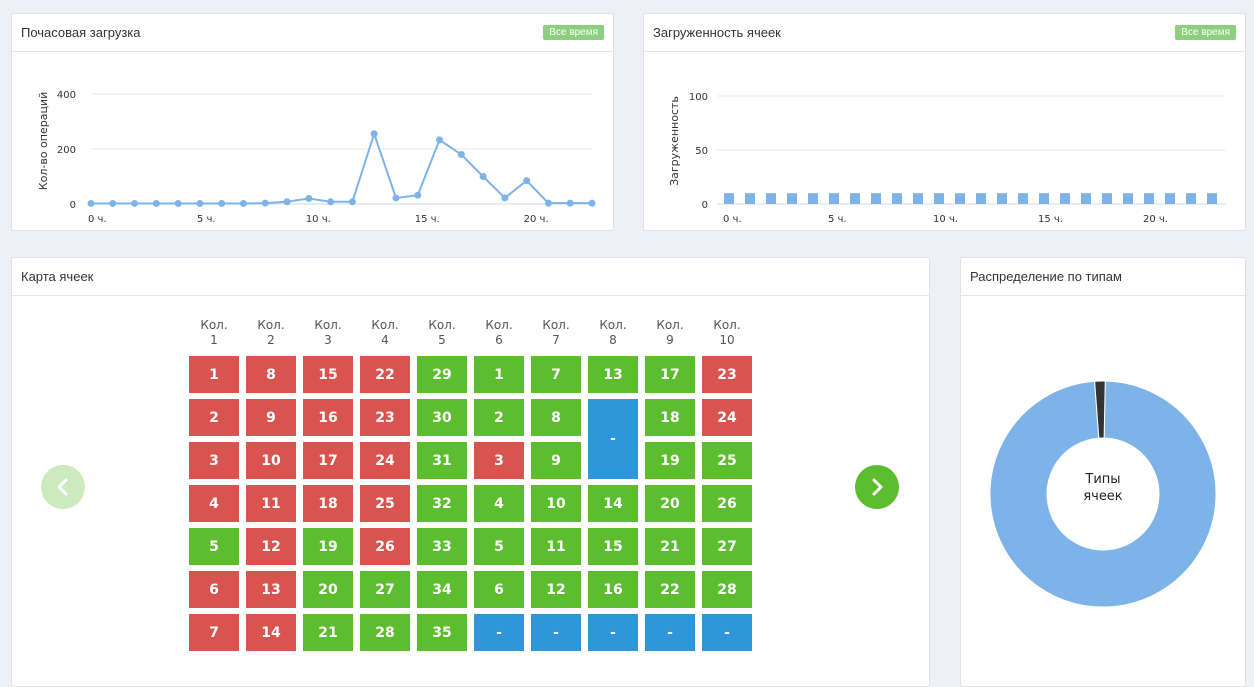 The width and height of the screenshot is (1254, 687). Describe the element at coordinates (442, 546) in the screenshot. I see `storage-cell: 33` at that location.